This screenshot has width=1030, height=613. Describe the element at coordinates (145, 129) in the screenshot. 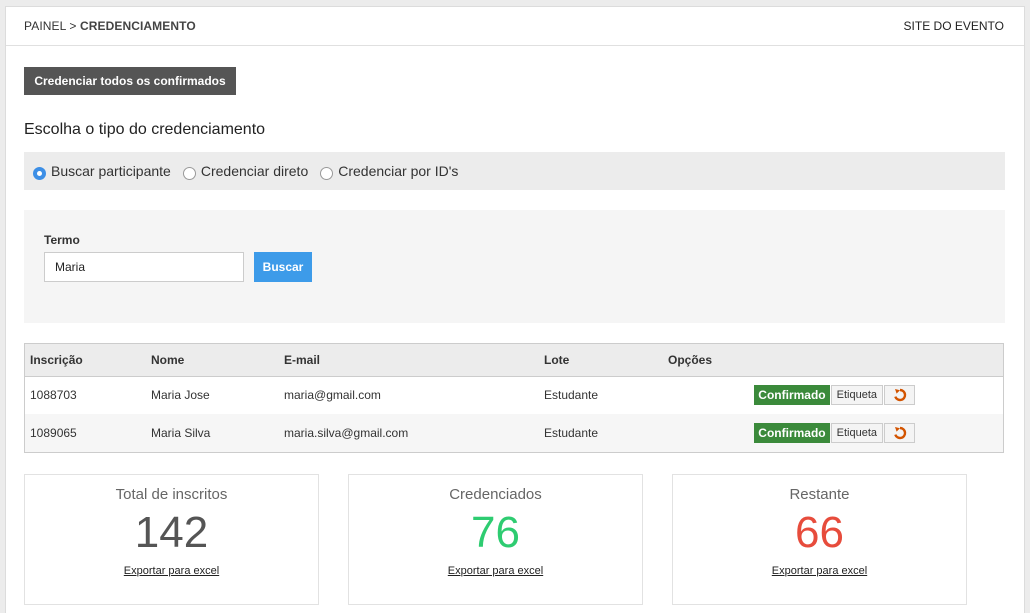

I see `section-title: Escolha o tipo do credenciamento` at that location.